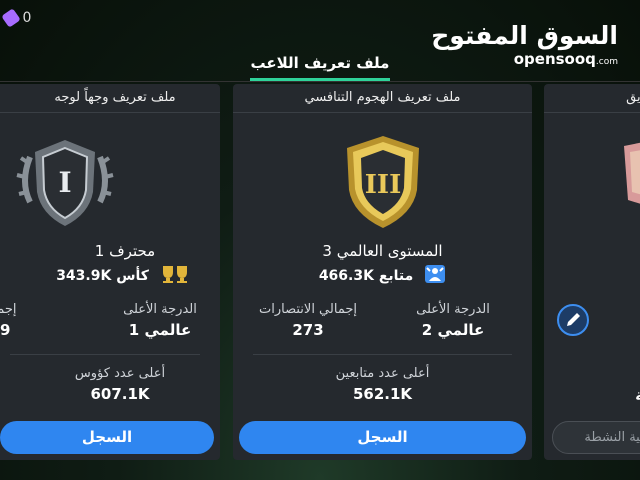  I want to click on card-header: فريق, so click(592, 98).